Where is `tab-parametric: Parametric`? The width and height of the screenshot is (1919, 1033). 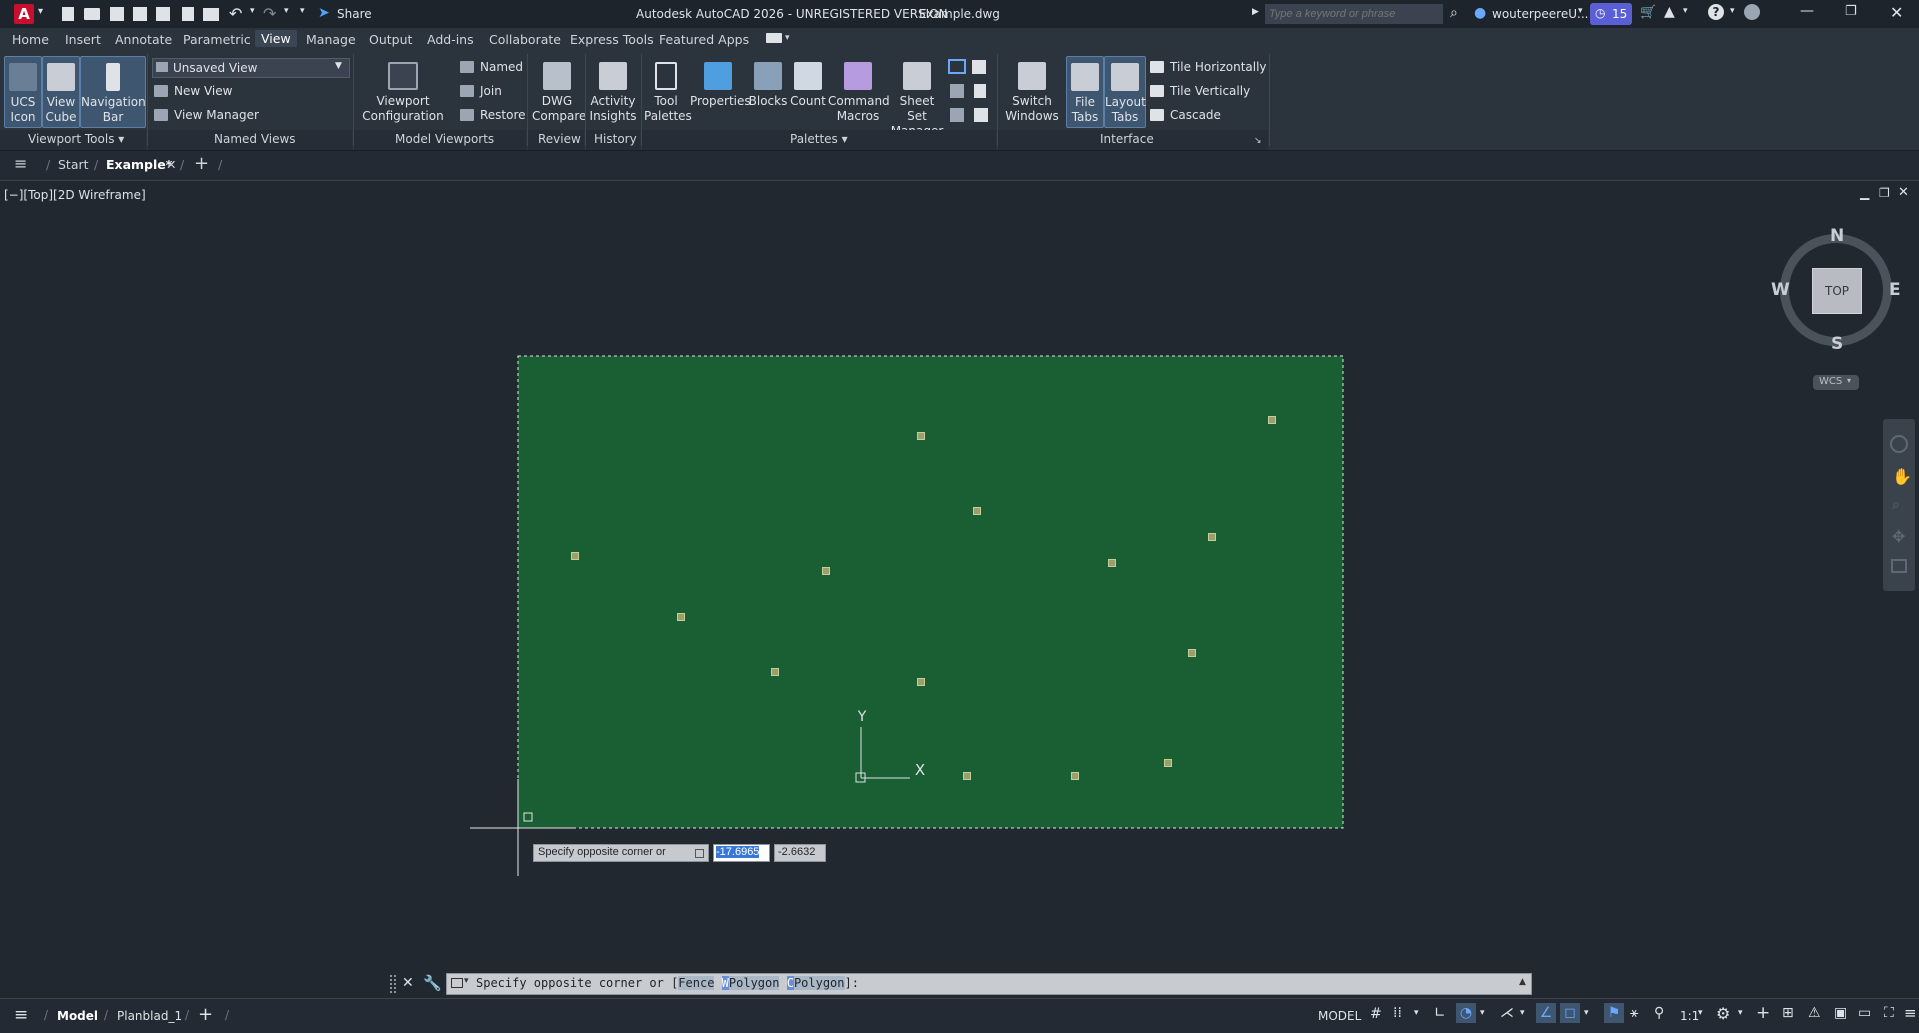
tab-parametric: Parametric is located at coordinates (217, 39).